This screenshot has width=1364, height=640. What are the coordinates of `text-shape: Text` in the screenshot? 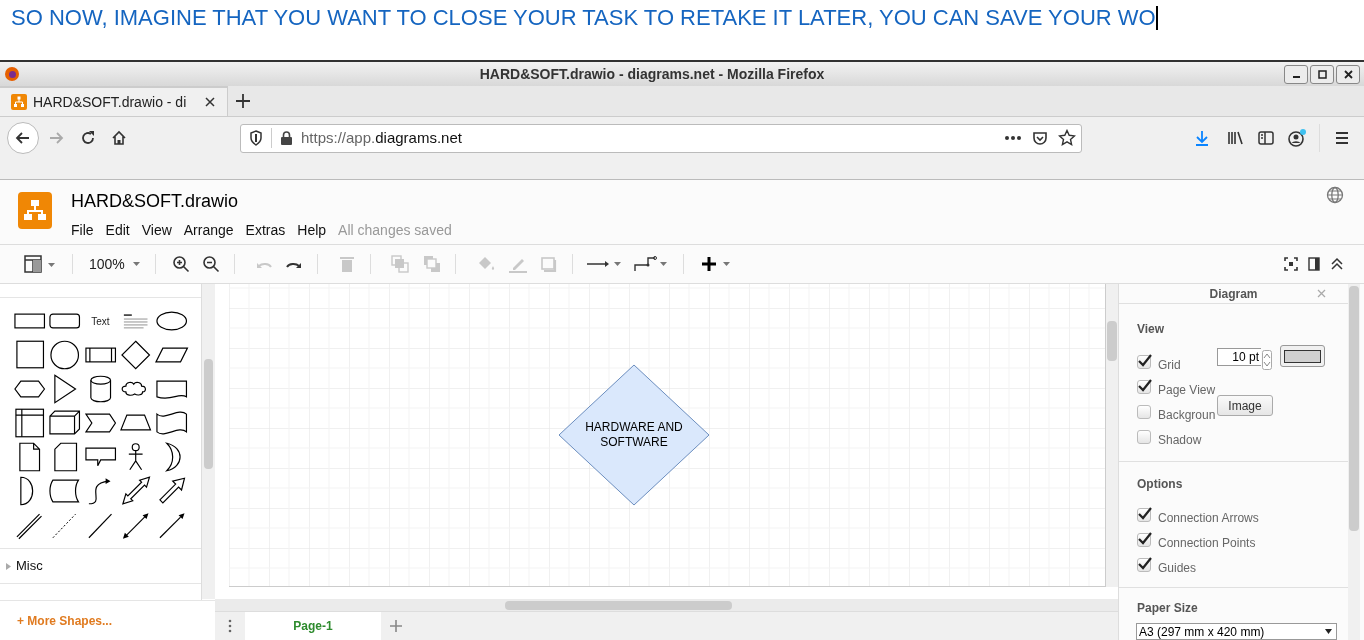 It's located at (100, 321).